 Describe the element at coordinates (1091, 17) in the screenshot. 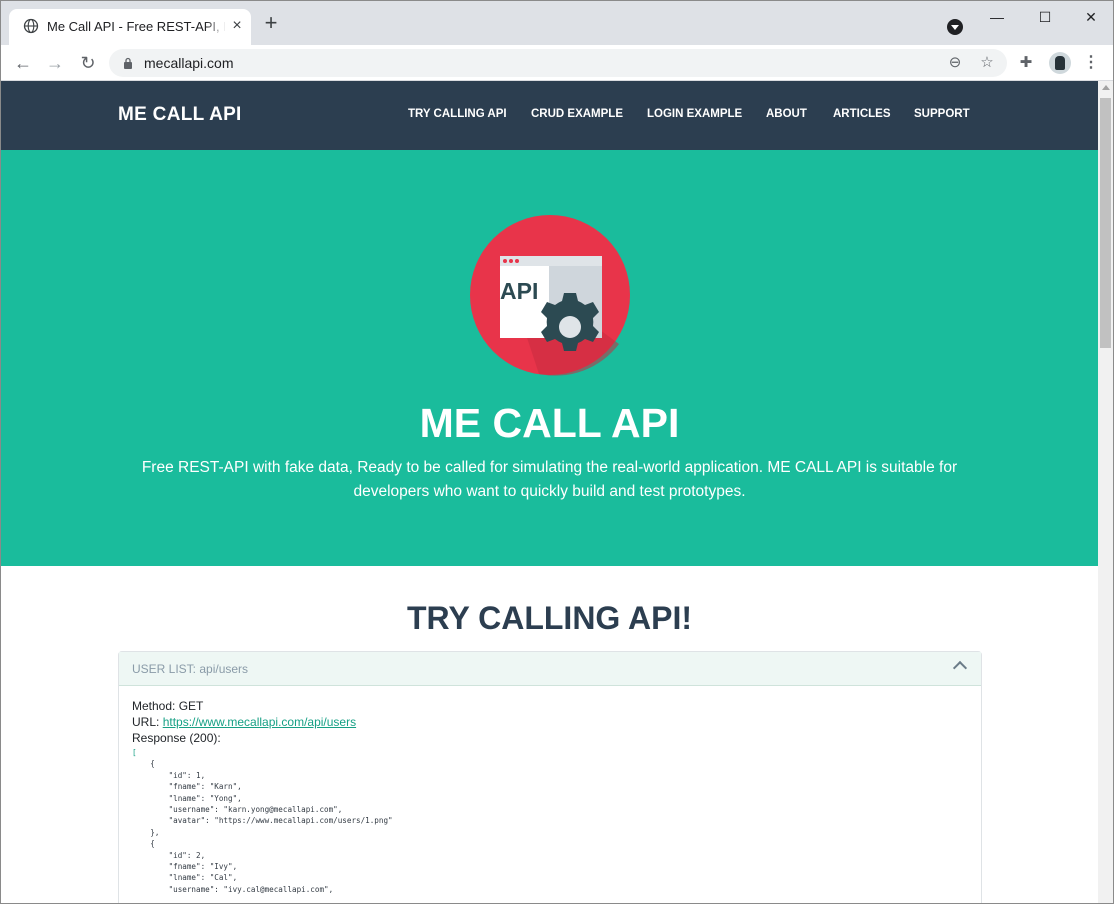

I see `close-window-button: ✕` at that location.